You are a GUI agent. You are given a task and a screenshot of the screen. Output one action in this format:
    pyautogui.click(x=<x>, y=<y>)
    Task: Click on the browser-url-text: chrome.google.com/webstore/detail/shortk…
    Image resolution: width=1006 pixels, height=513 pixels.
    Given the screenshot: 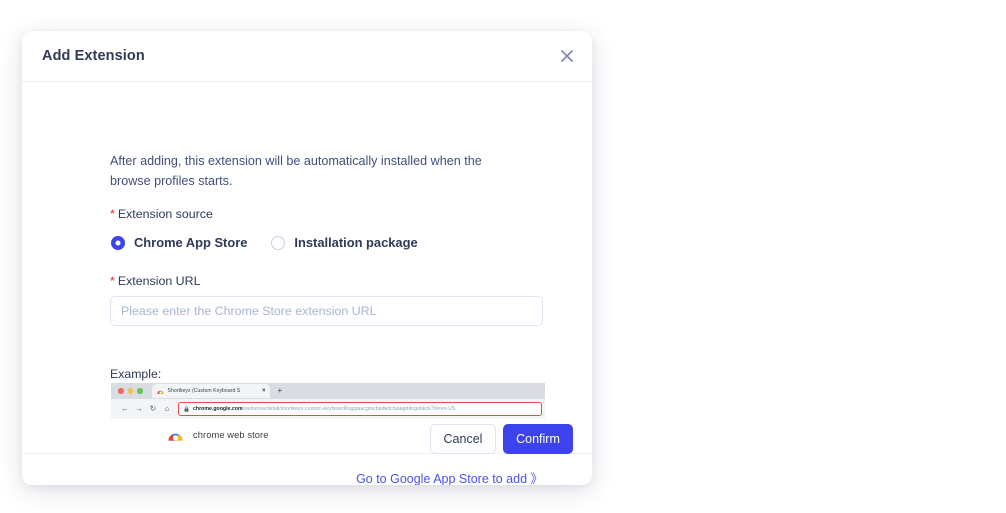 What is the action you would take?
    pyautogui.click(x=324, y=409)
    